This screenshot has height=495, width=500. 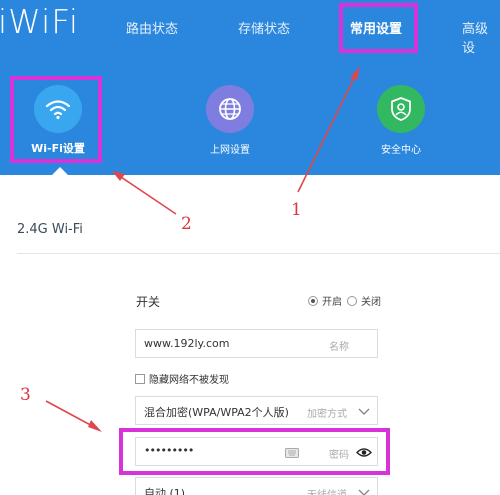 I want to click on arrow-3-line, so click(x=71, y=414).